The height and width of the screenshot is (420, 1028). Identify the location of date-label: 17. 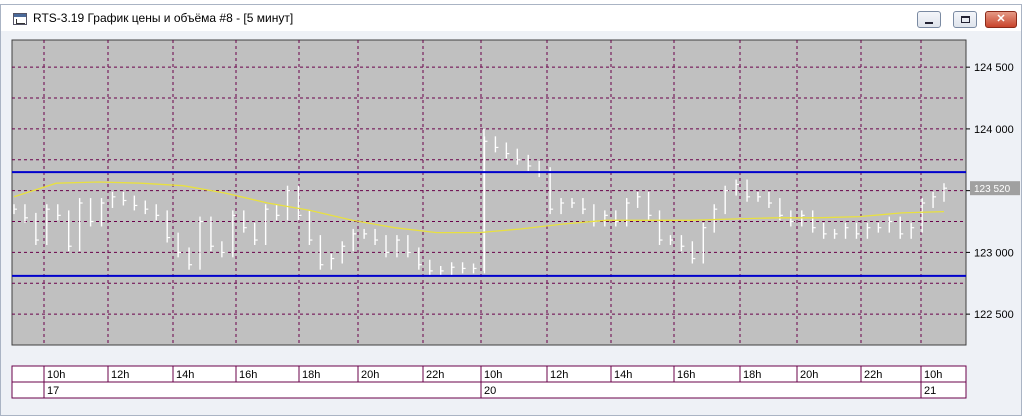
(53, 391).